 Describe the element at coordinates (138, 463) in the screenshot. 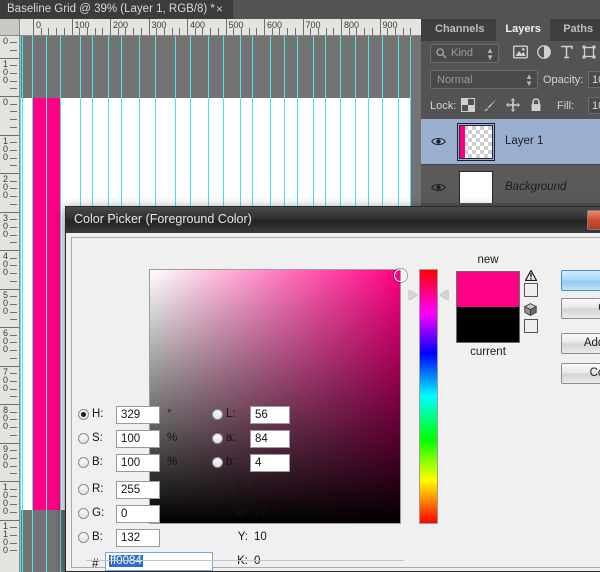

I see `input-hsb-b: 100` at that location.